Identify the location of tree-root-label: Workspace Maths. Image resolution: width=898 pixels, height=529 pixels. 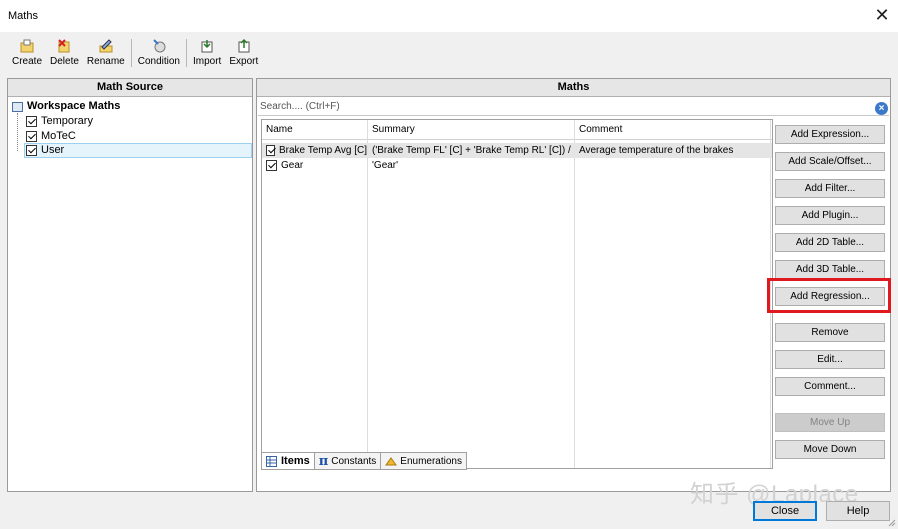
(74, 106).